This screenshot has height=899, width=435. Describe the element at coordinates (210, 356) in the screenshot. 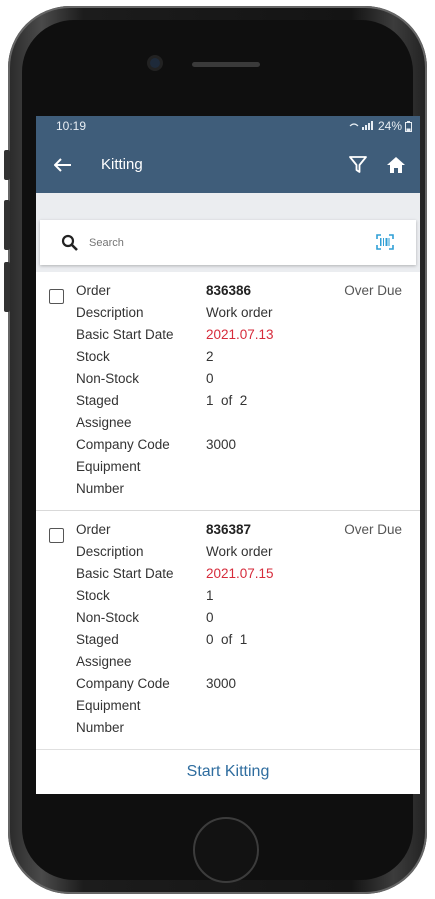

I see `field-value: 2` at that location.